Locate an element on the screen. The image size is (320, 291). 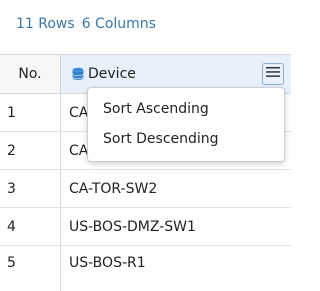
table-summary: 11 Rows 6 Columns is located at coordinates (86, 26).